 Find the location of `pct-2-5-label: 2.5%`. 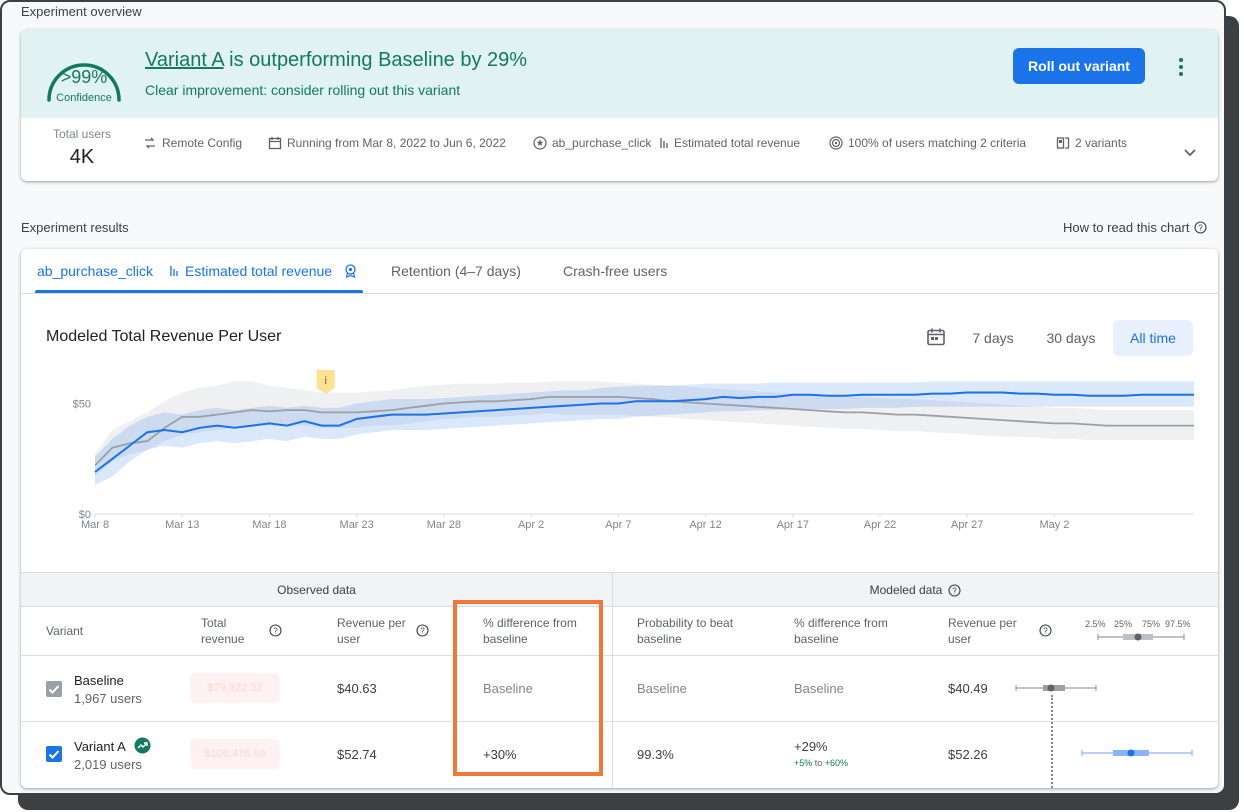

pct-2-5-label: 2.5% is located at coordinates (1095, 624).